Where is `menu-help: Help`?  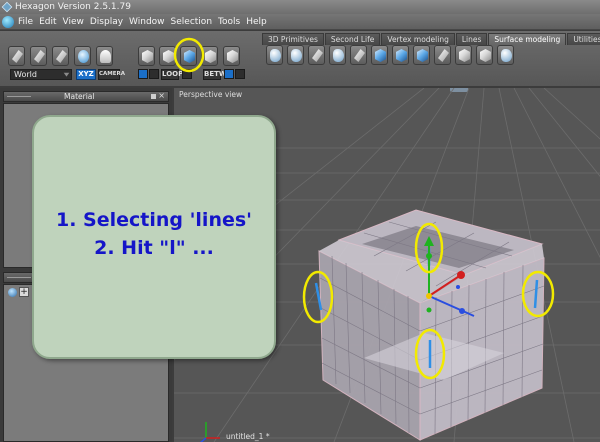 menu-help: Help is located at coordinates (256, 22).